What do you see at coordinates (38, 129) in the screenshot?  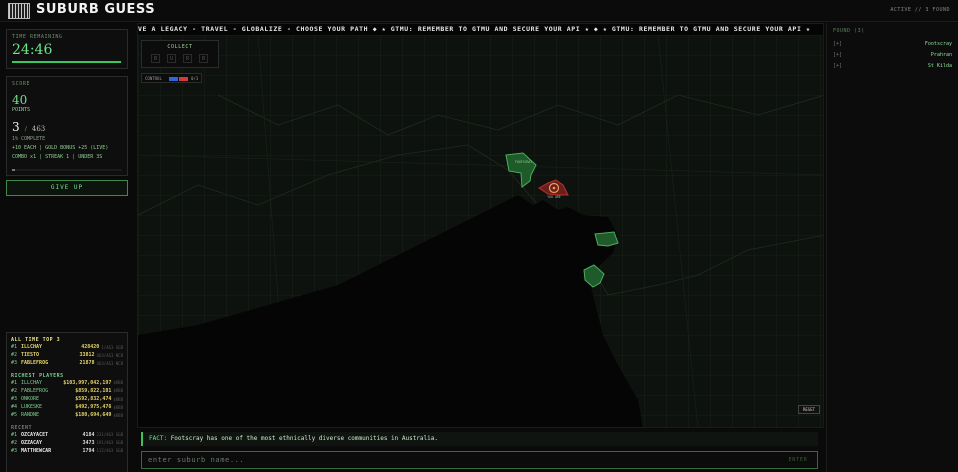 I see `found-total: 463` at bounding box center [38, 129].